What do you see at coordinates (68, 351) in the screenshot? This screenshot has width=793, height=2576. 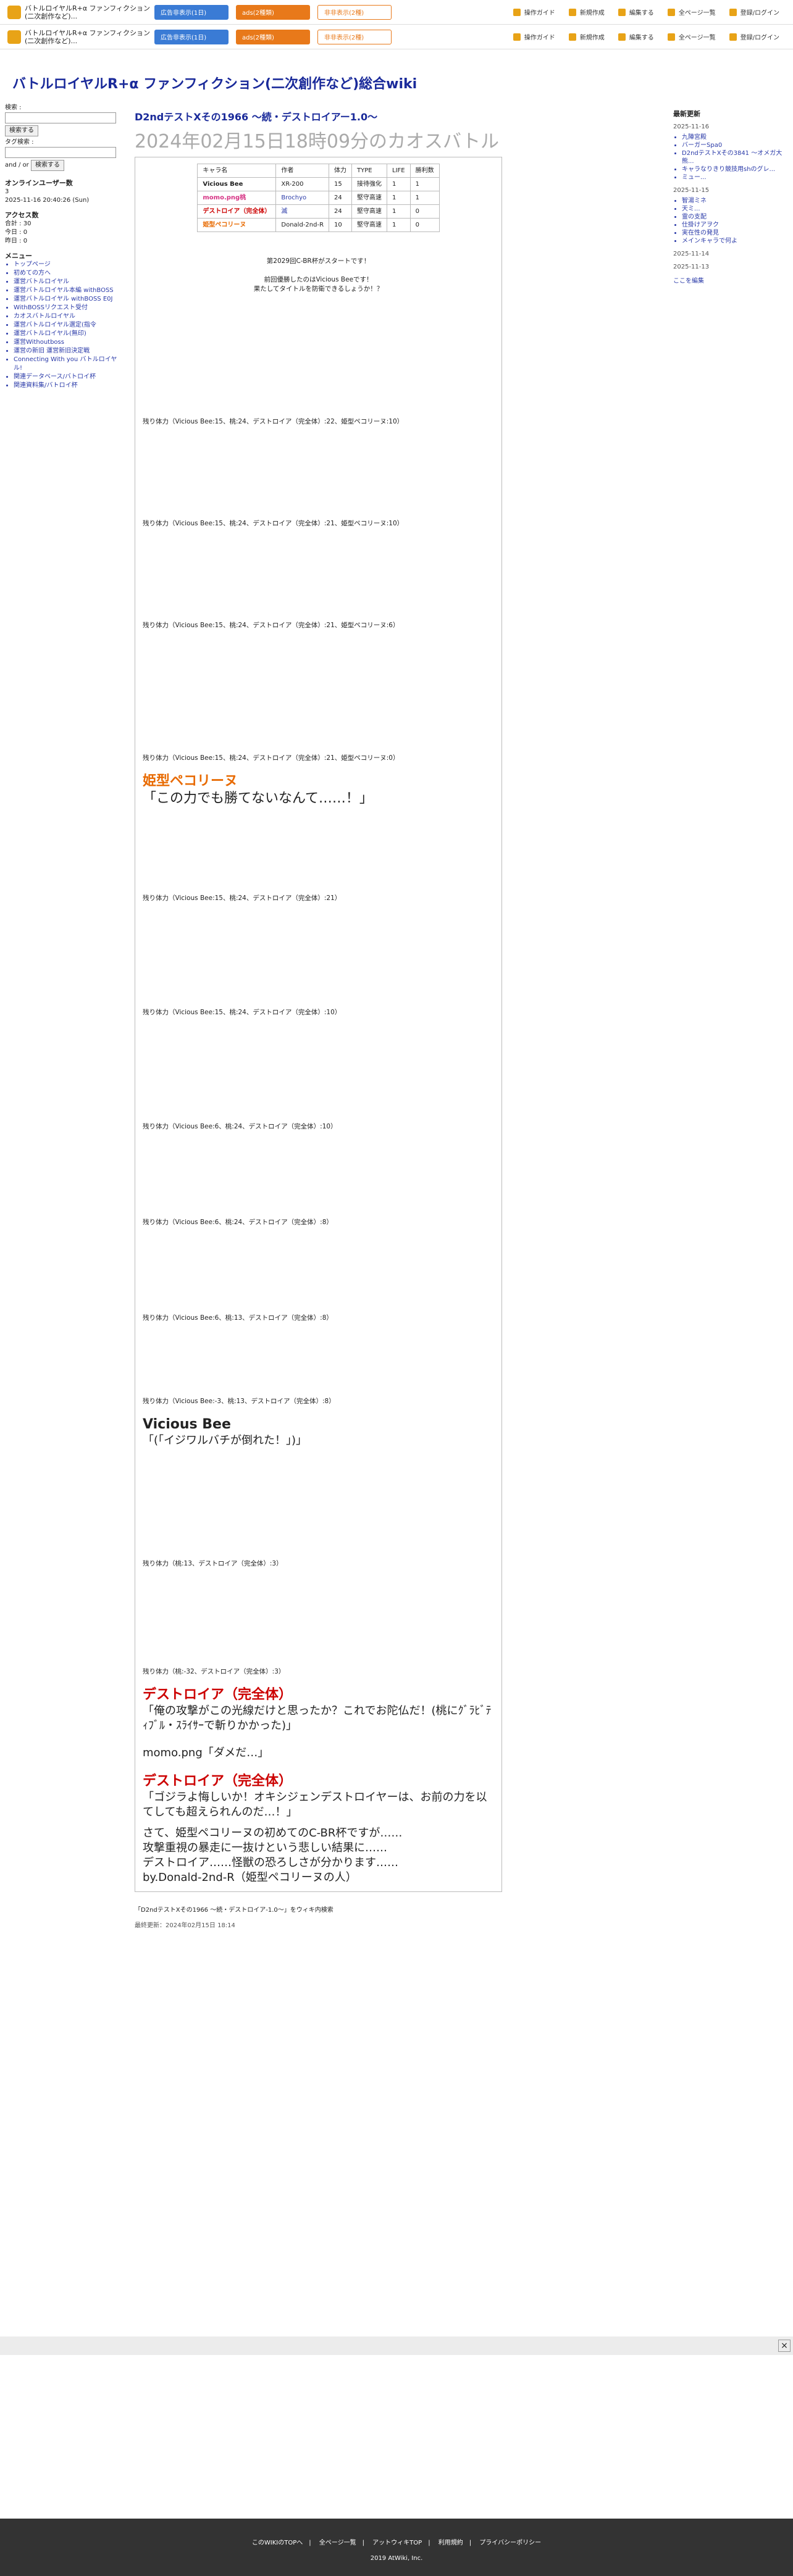 I see `menu-item: 運営の新旧 運営新旧決定戦` at bounding box center [68, 351].